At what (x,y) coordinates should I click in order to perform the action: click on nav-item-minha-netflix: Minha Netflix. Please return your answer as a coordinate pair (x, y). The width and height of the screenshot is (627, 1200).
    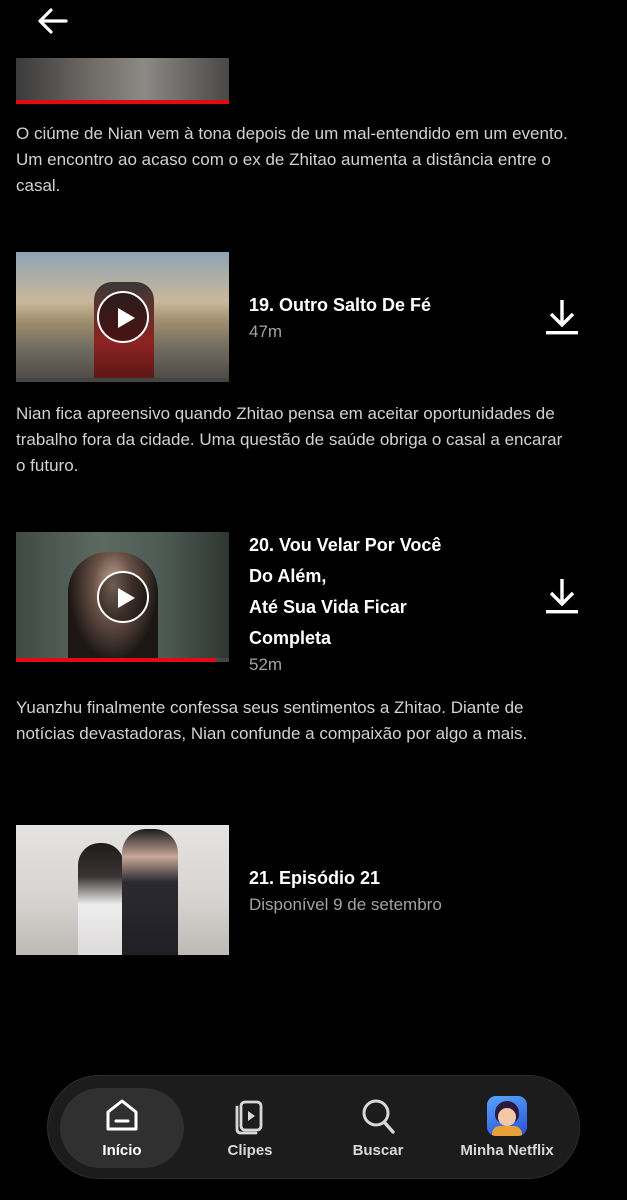
    Looking at the image, I should click on (507, 1128).